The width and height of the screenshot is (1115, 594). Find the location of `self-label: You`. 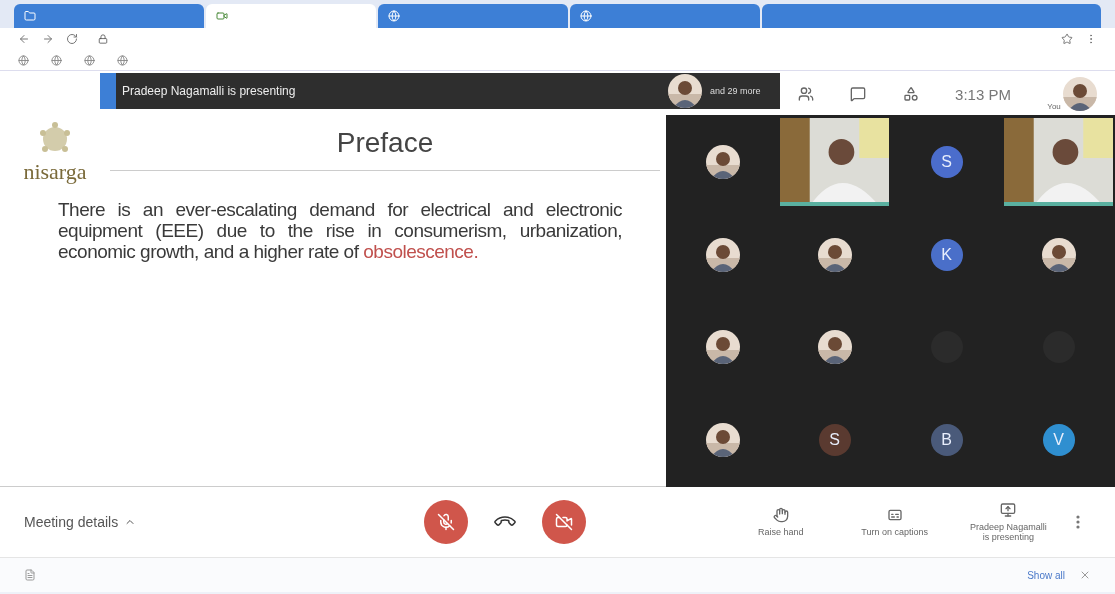

self-label: You is located at coordinates (1054, 106).